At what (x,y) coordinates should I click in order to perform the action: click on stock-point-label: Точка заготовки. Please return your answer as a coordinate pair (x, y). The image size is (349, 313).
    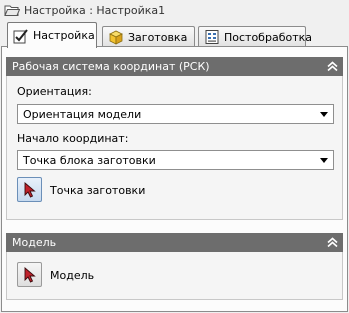
    Looking at the image, I should click on (98, 190).